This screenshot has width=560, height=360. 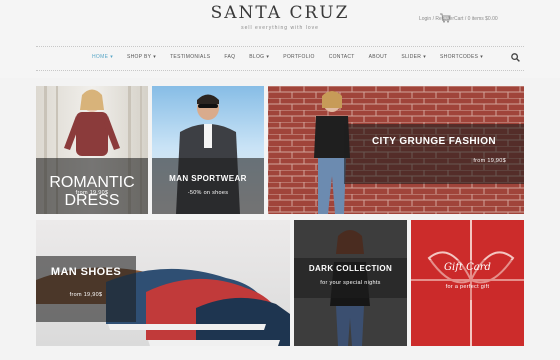 I want to click on nav-item-home: HOME ▾, so click(x=102, y=59).